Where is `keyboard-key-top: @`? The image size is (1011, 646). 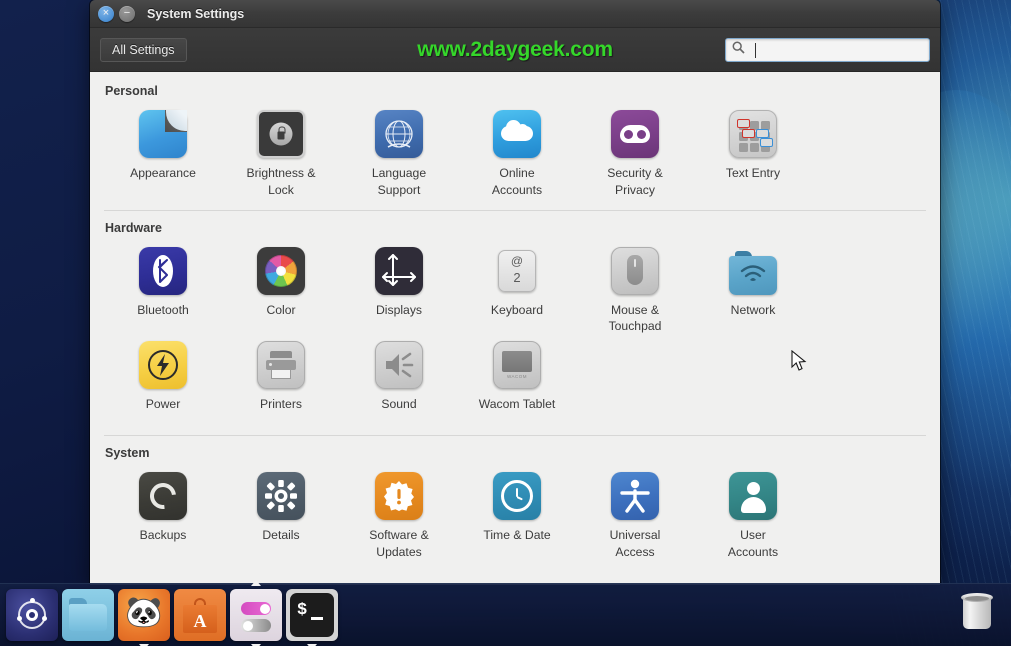 keyboard-key-top: @ is located at coordinates (517, 260).